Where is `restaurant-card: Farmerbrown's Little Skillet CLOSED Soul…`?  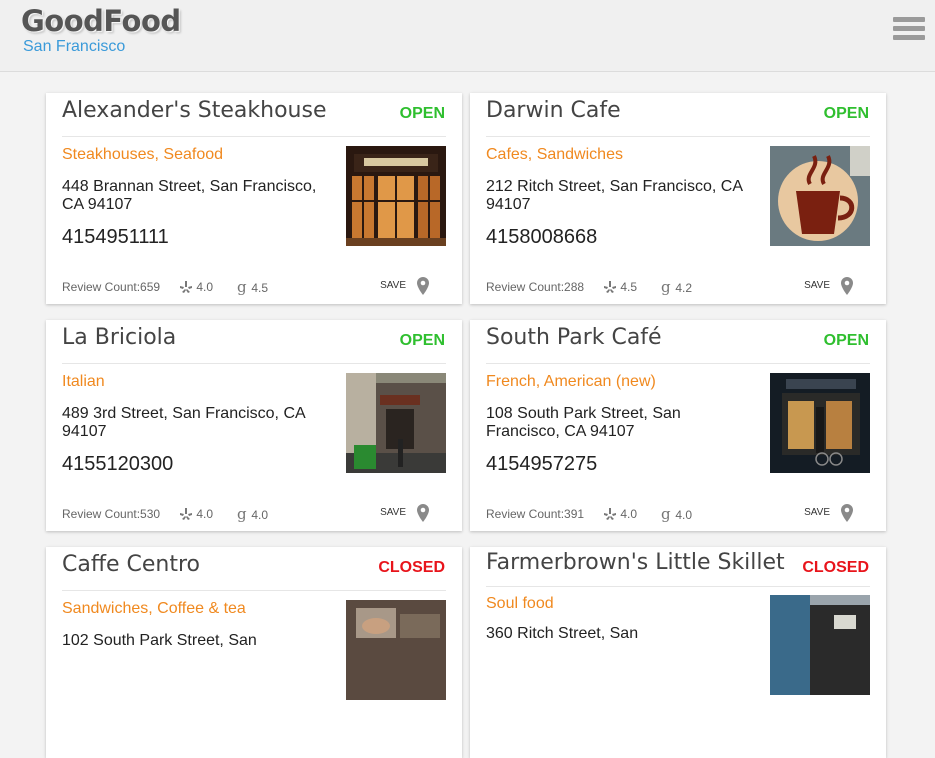
restaurant-card: Farmerbrown's Little Skillet CLOSED Soul… is located at coordinates (678, 652).